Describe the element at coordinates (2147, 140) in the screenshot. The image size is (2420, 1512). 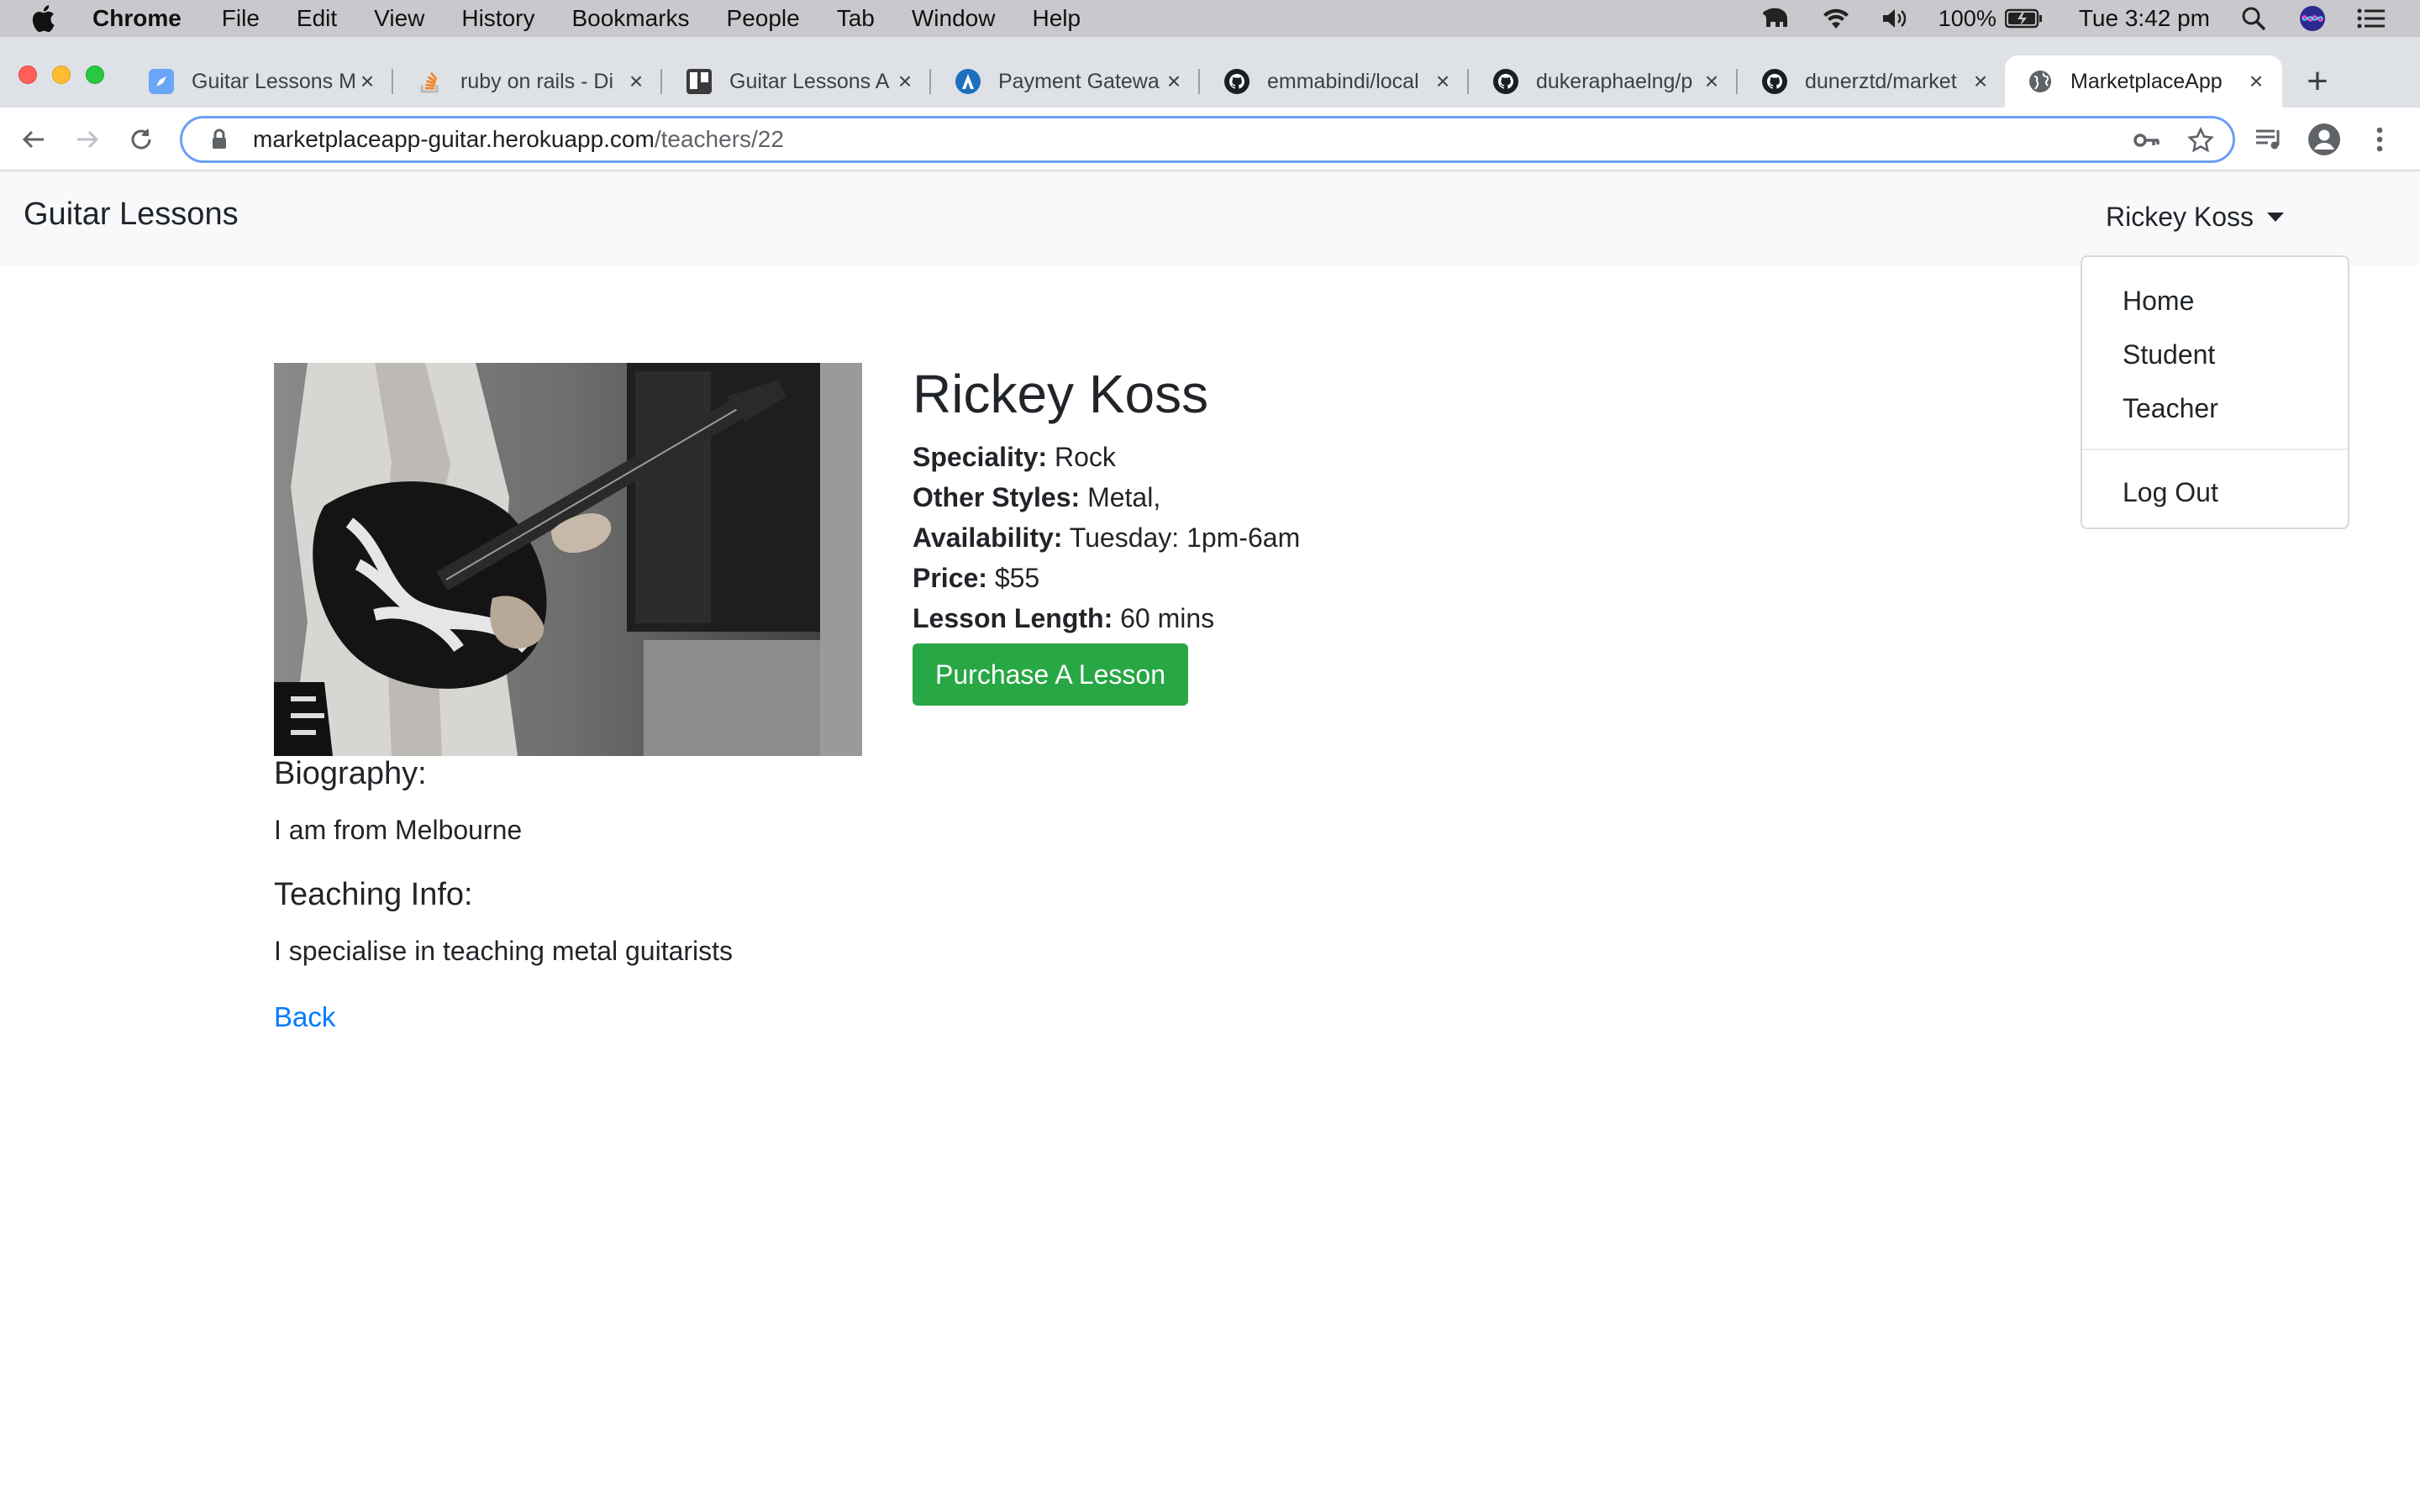
I see `key-icon` at that location.